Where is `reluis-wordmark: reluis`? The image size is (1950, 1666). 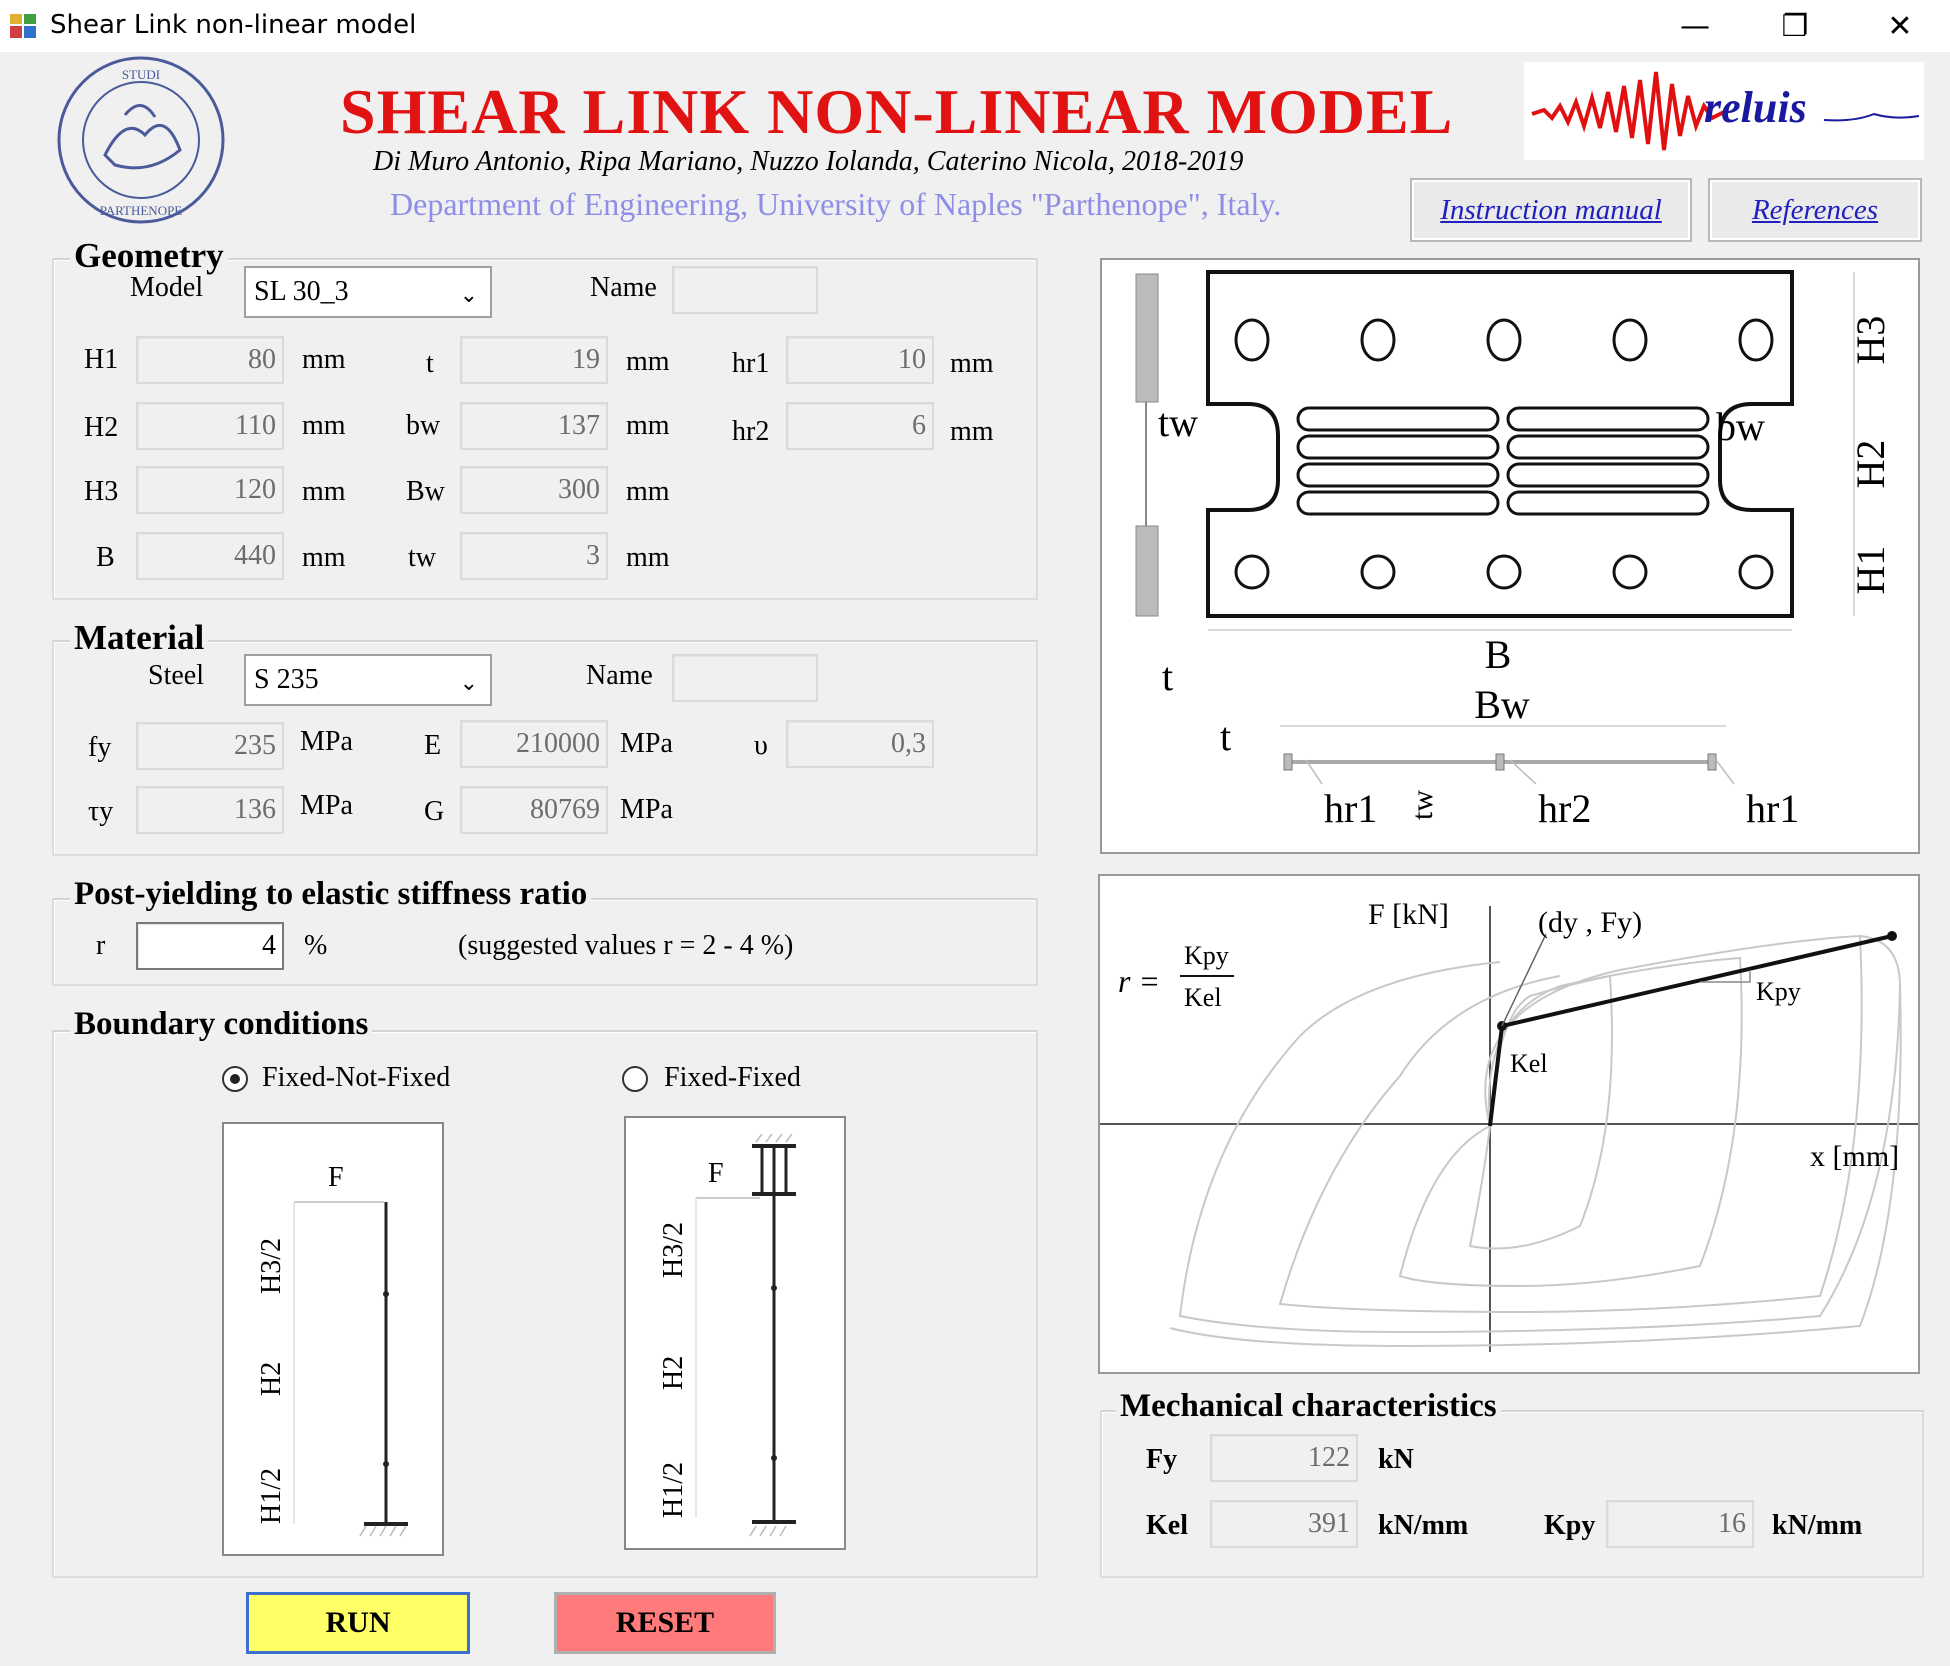
reluis-wordmark: reluis is located at coordinates (1755, 107).